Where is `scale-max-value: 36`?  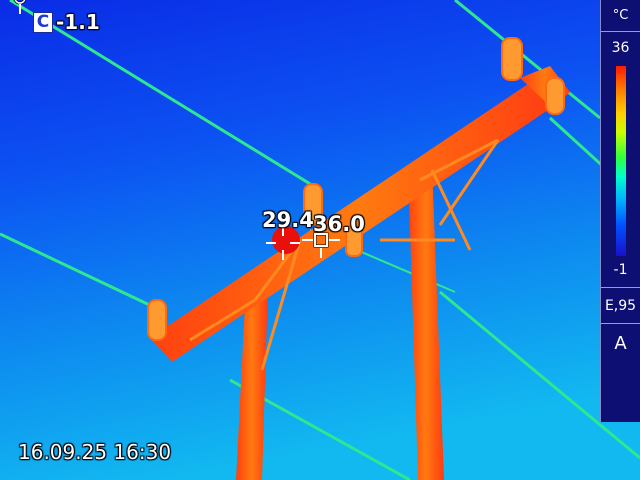 scale-max-value: 36 is located at coordinates (620, 48).